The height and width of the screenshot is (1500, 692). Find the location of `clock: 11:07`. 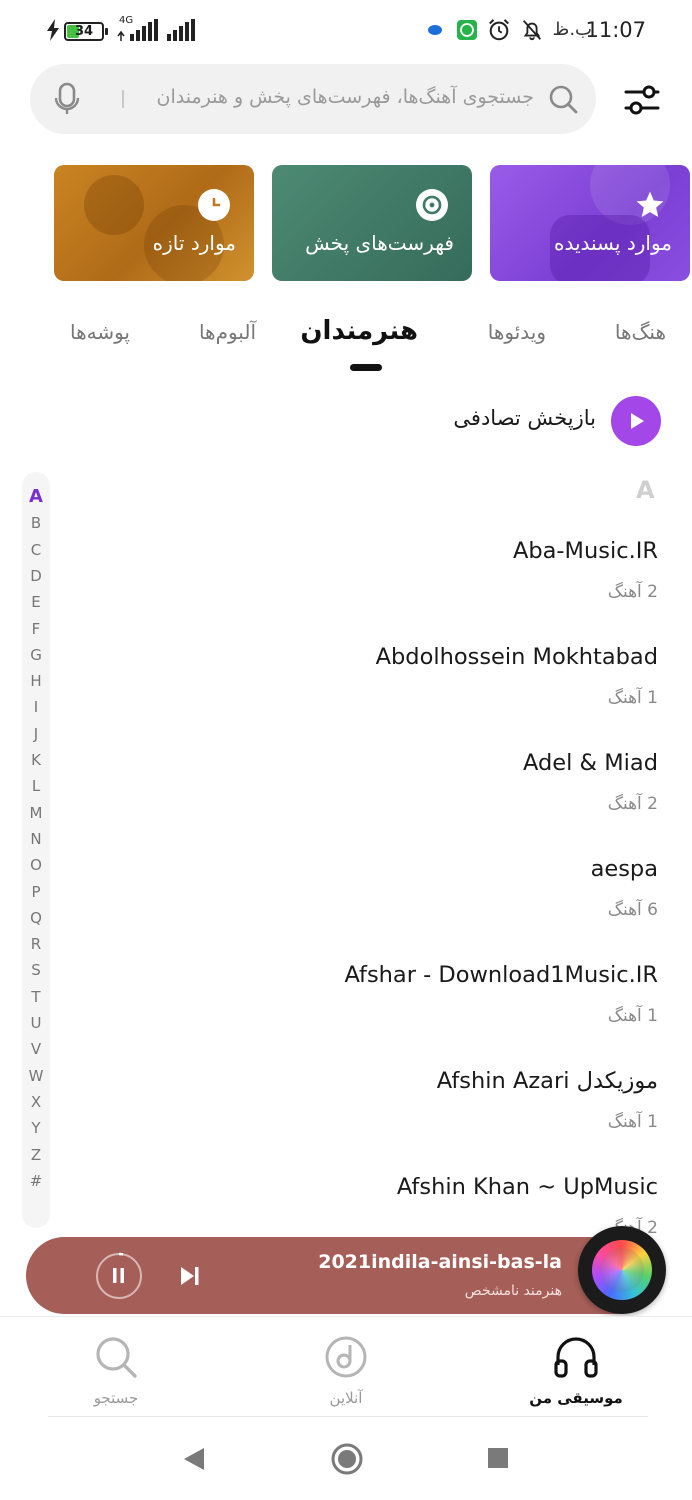

clock: 11:07 is located at coordinates (615, 30).